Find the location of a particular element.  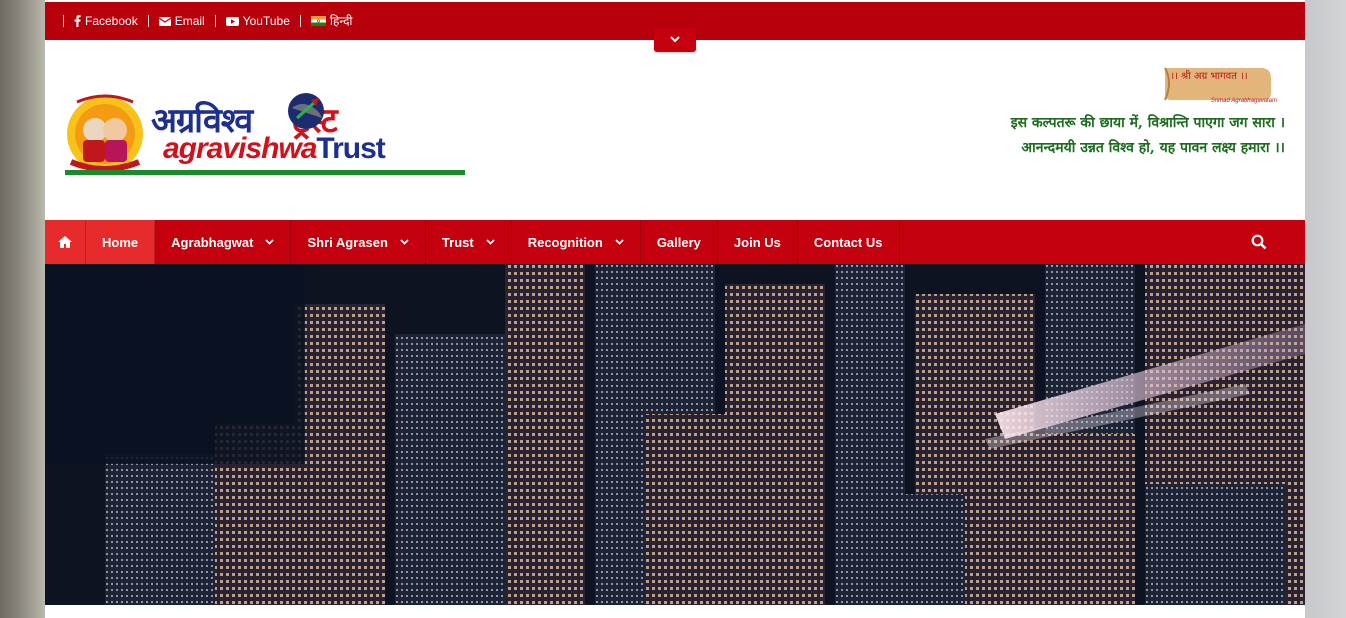

nav-item-join-us: Join Us is located at coordinates (758, 242).